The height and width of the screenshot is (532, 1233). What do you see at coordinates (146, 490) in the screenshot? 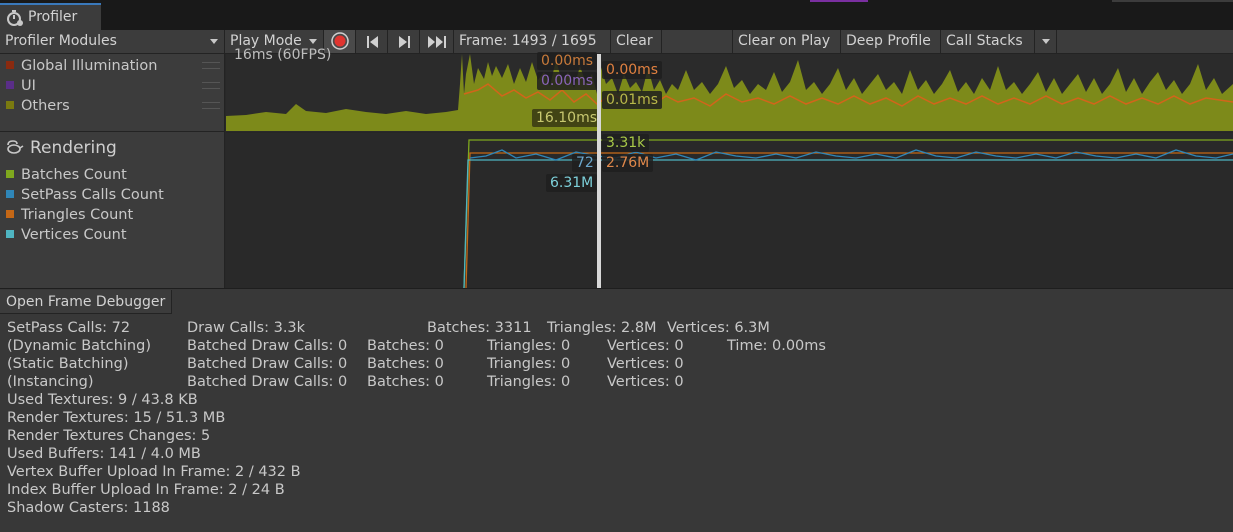
I see `stat-index-buffer-upload: Index Buffer Upload In Frame: 2 / 24 B` at bounding box center [146, 490].